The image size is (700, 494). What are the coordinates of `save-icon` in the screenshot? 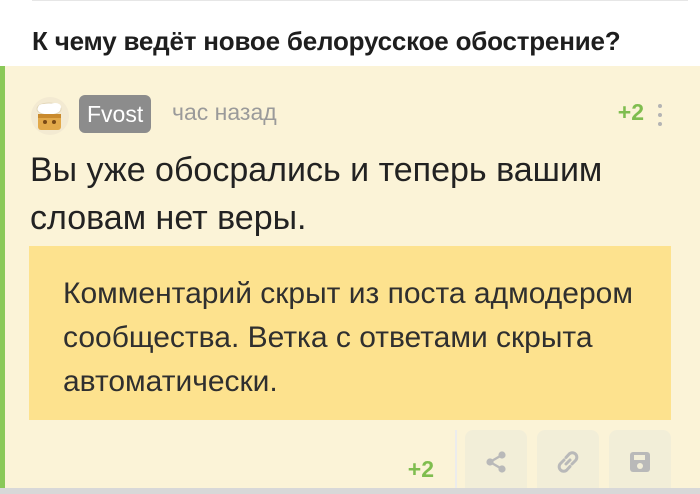 It's located at (640, 462).